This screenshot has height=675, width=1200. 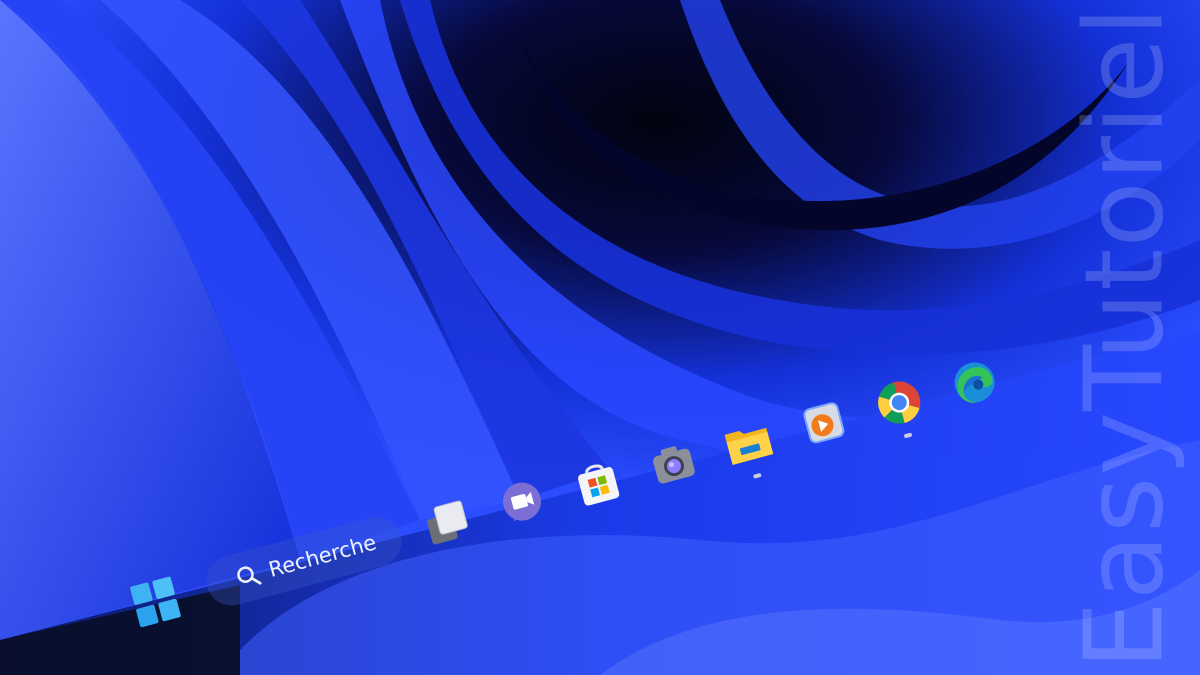 I want to click on edge-button, so click(x=975, y=383).